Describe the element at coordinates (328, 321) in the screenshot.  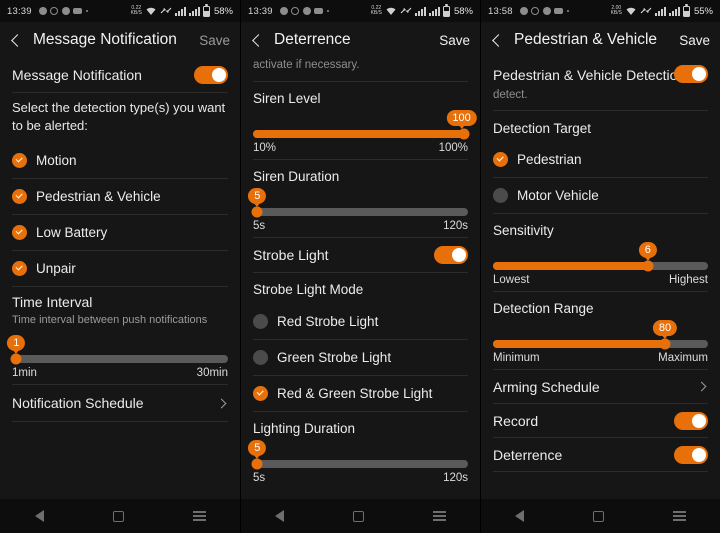
I see `strobe-mode-label: Red Strobe Light` at that location.